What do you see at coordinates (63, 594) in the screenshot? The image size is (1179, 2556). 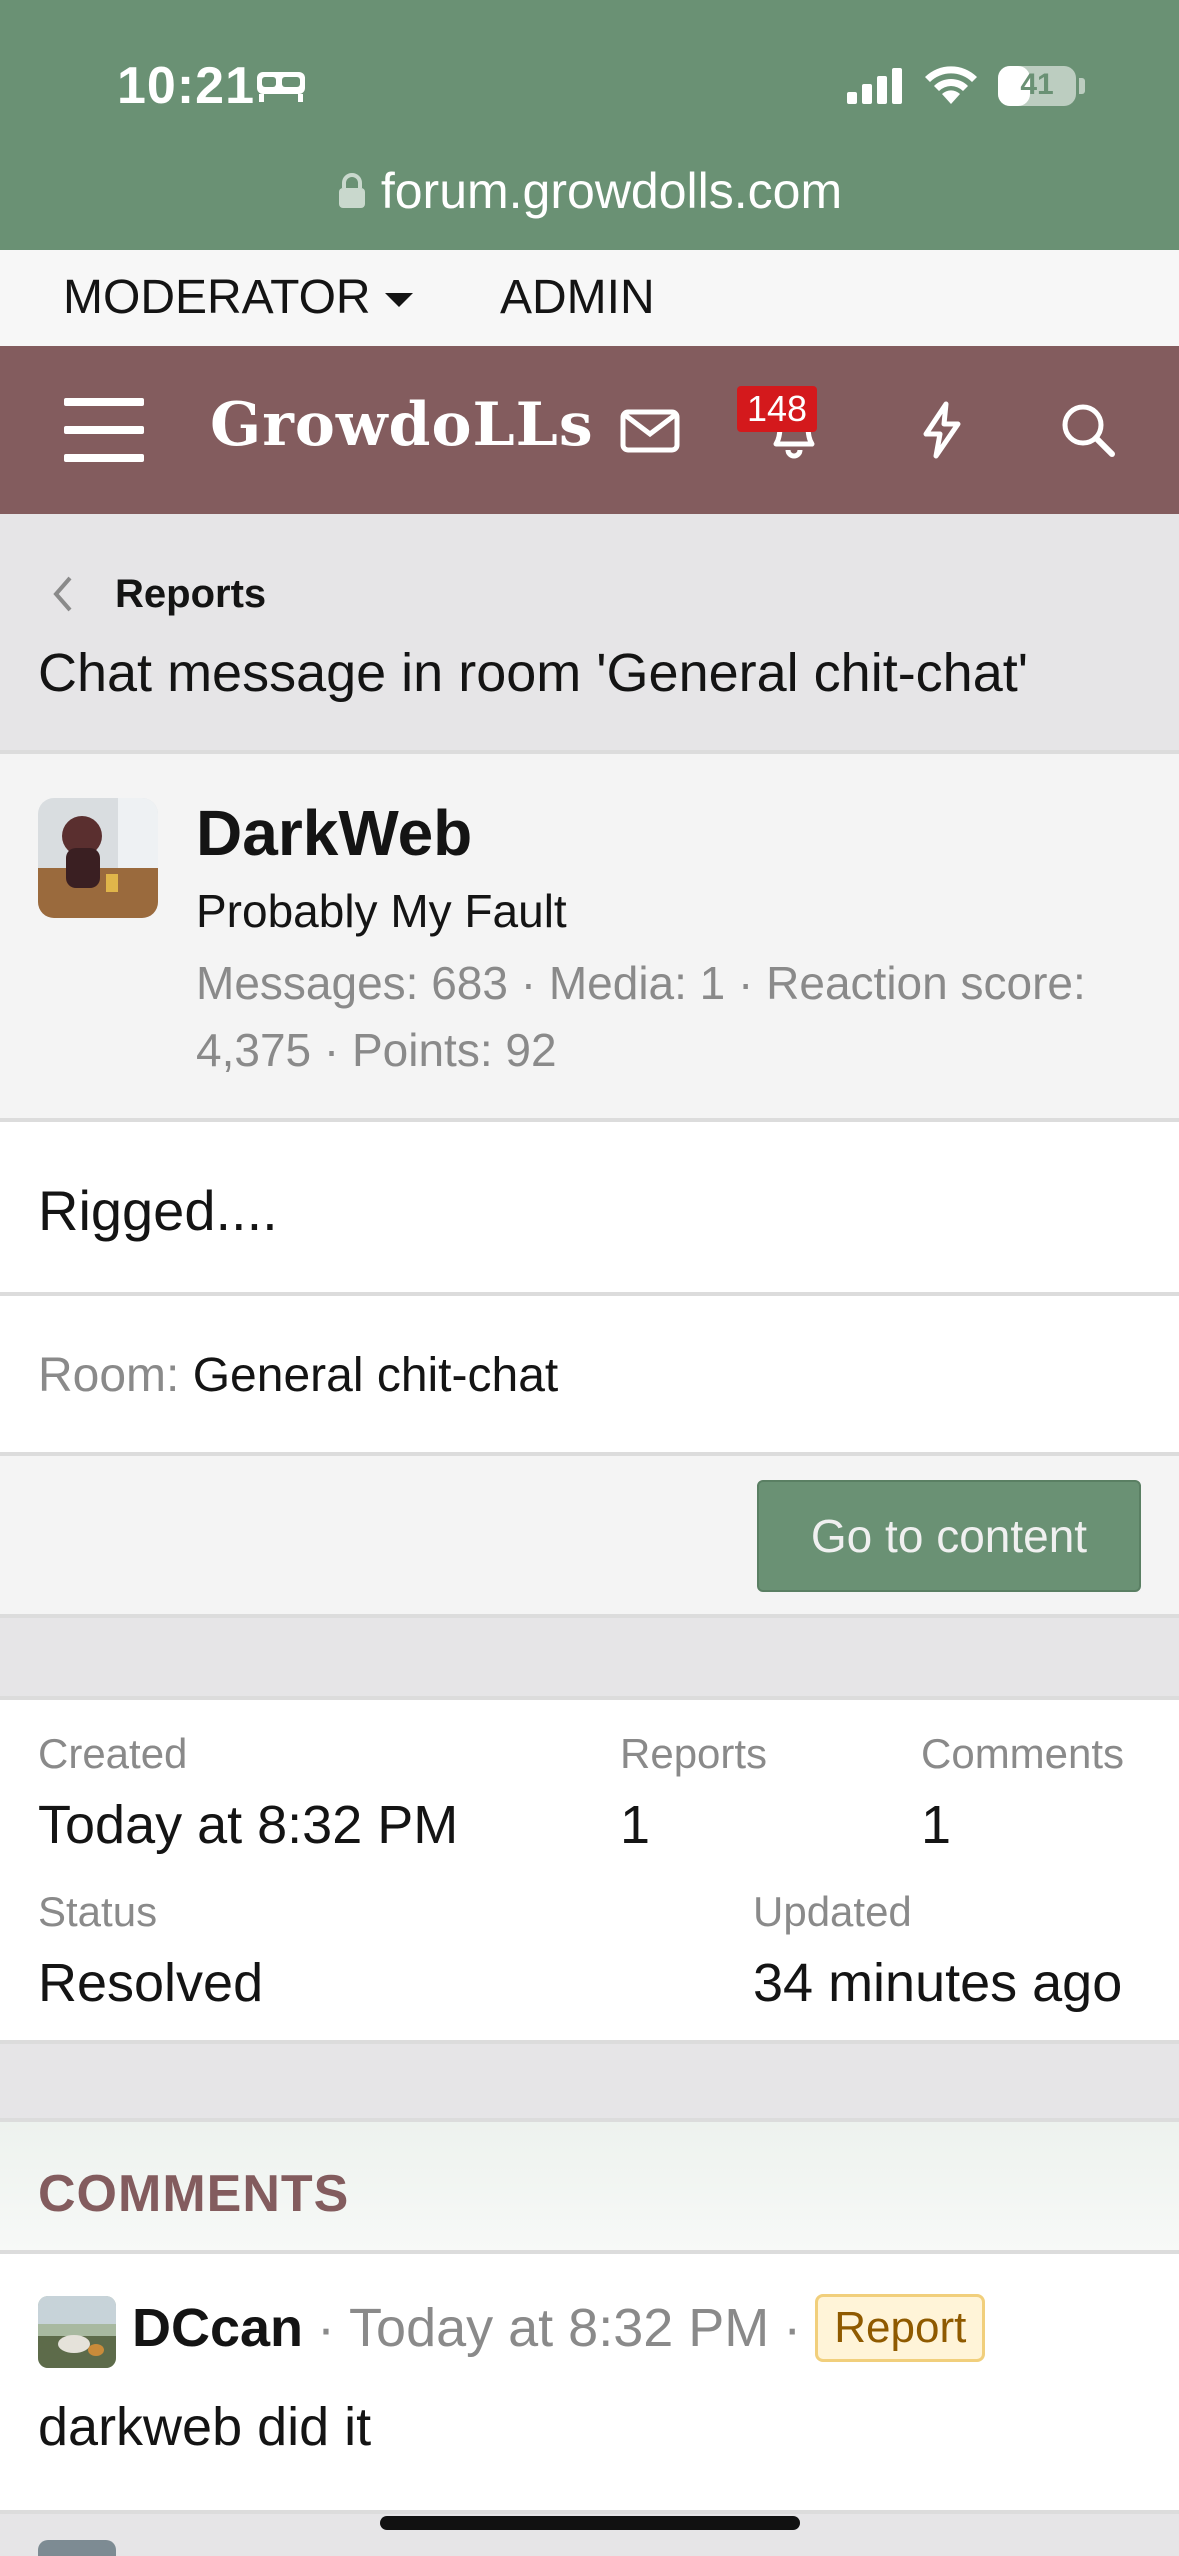 I see `chevron-left-icon` at bounding box center [63, 594].